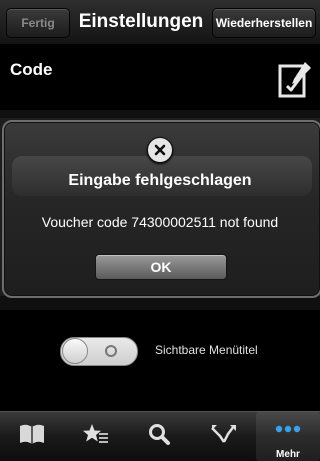  Describe the element at coordinates (141, 21) in the screenshot. I see `page-title: Einstellungen` at that location.